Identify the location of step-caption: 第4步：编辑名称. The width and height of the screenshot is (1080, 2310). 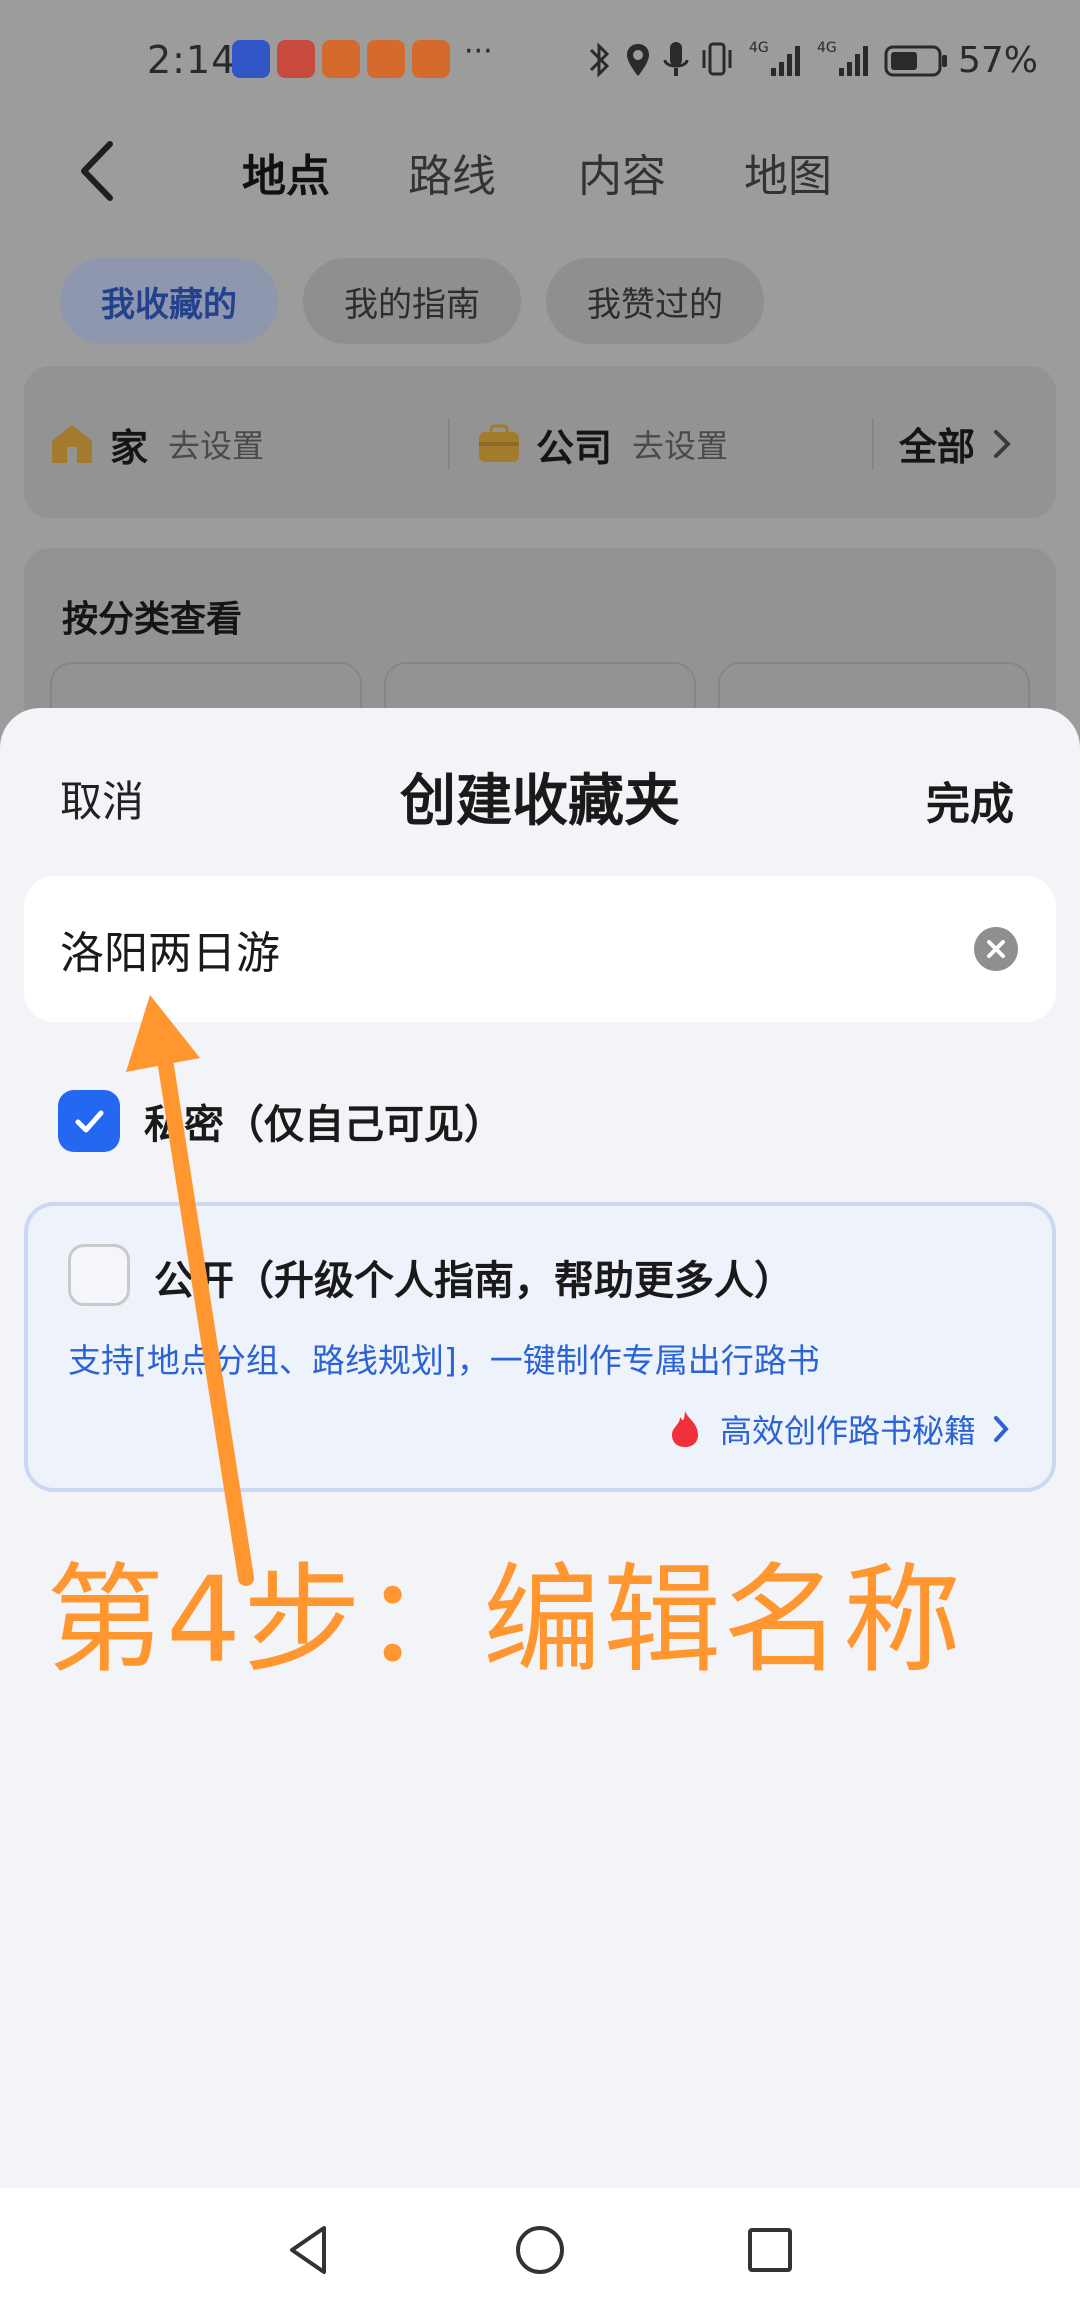
(505, 1620).